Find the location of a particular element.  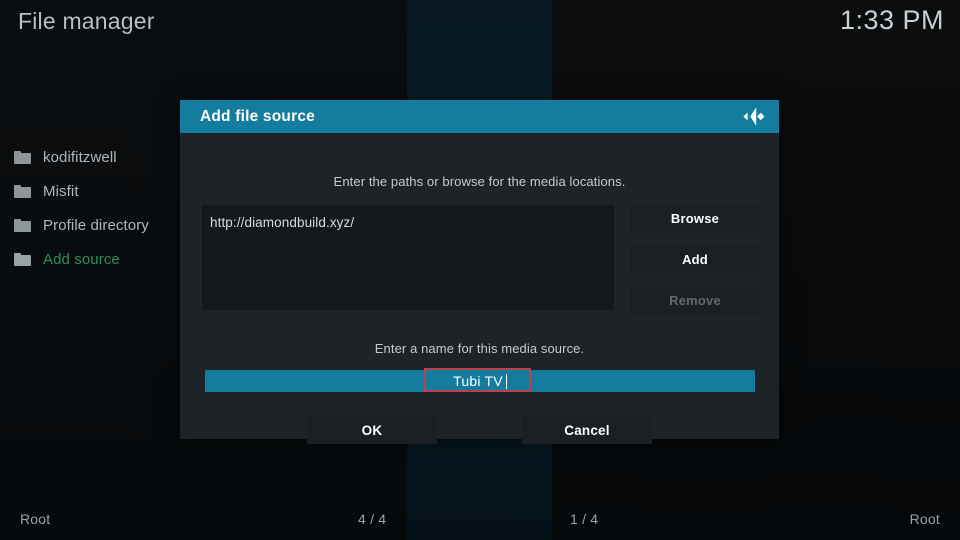

remove-button: Remove is located at coordinates (695, 300).